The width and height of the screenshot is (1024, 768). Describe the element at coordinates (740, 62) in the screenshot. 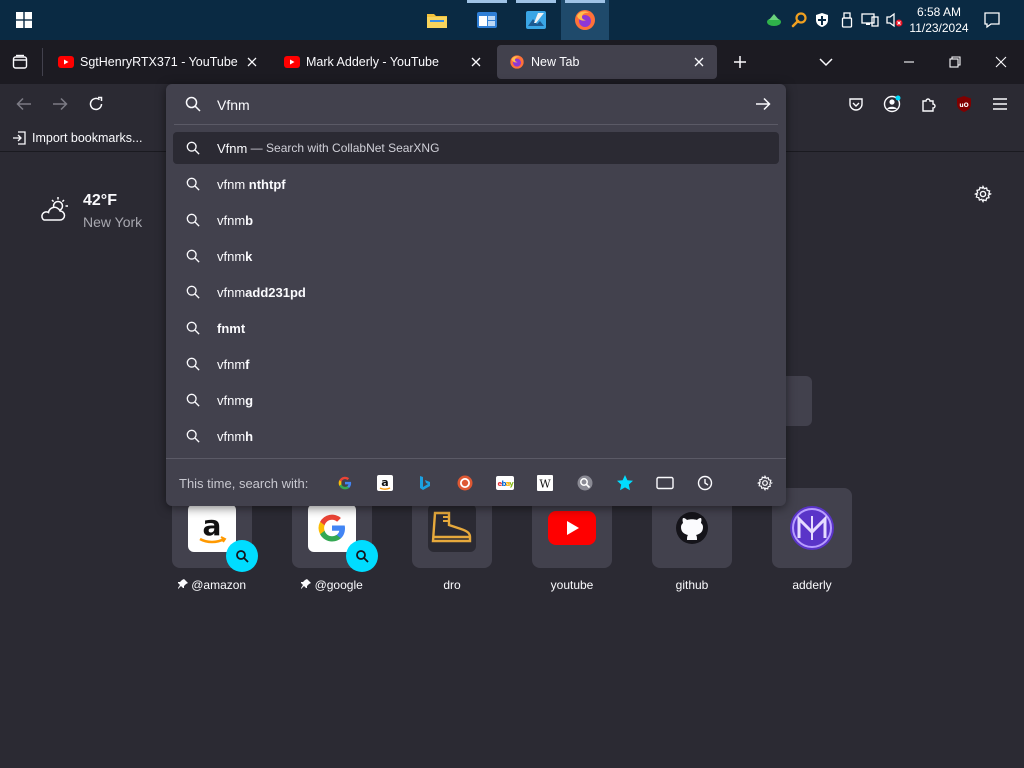

I see `new-tab-plus-icon` at that location.